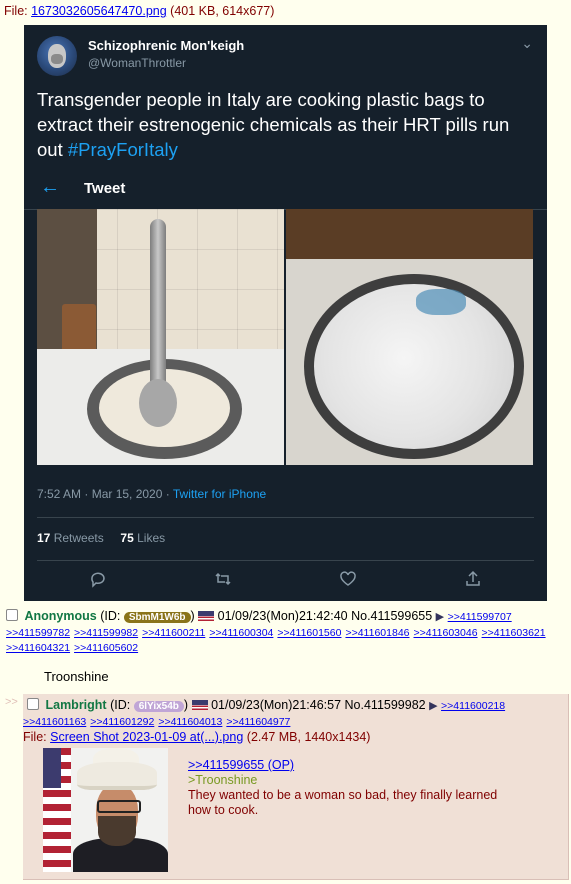  What do you see at coordinates (385, 705) in the screenshot?
I see `post-number: No.411599982` at bounding box center [385, 705].